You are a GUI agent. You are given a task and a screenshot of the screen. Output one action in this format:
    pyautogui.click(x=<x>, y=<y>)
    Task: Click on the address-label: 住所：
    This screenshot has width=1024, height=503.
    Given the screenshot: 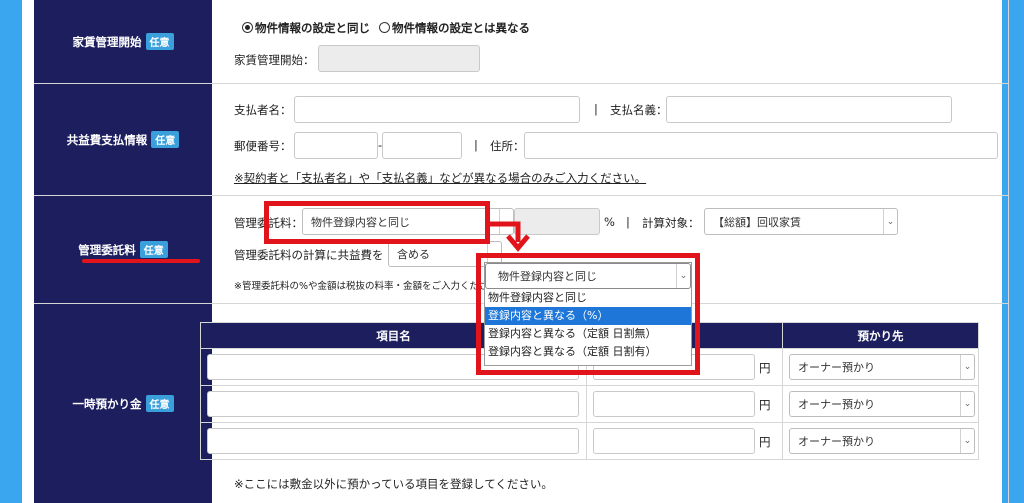 What is the action you would take?
    pyautogui.click(x=507, y=146)
    